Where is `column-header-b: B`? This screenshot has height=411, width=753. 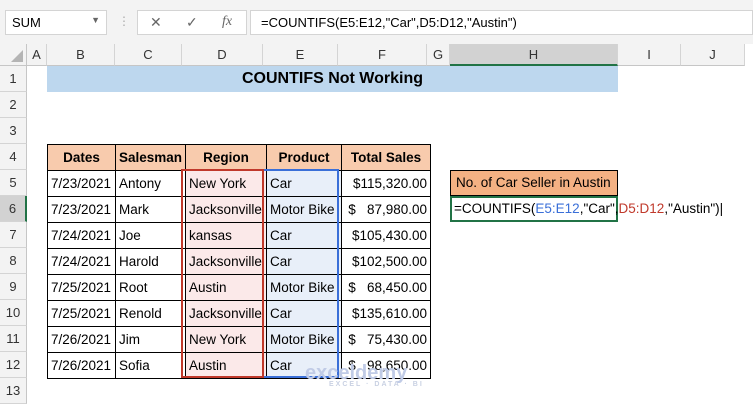
column-header-b: B is located at coordinates (81, 55).